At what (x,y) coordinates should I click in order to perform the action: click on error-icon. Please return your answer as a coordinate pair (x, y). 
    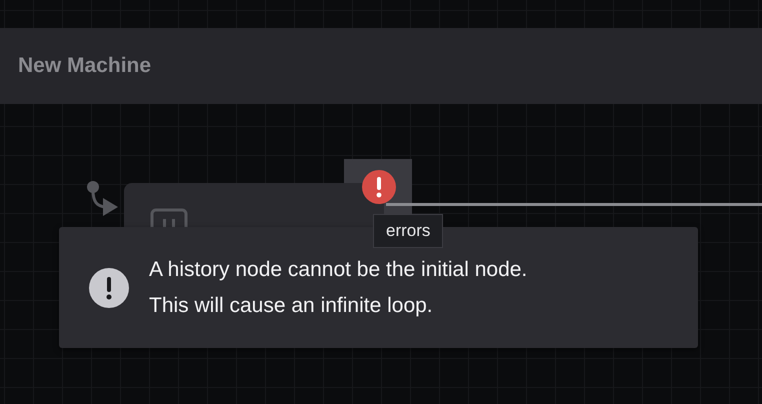
    Looking at the image, I should click on (379, 187).